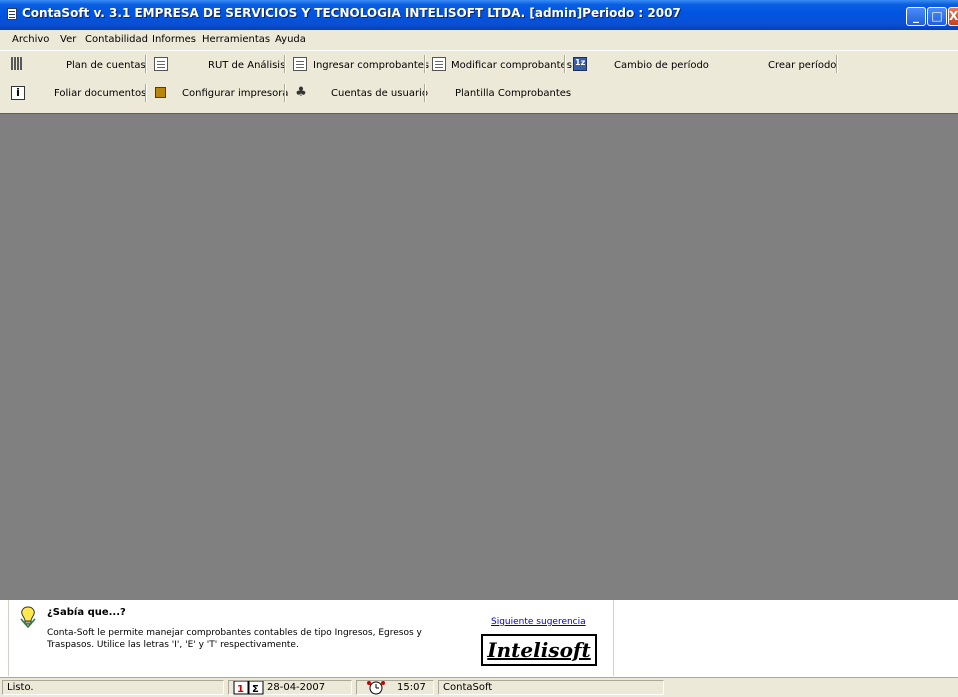 This screenshot has height=697, width=958. I want to click on user-icon: ♣, so click(301, 93).